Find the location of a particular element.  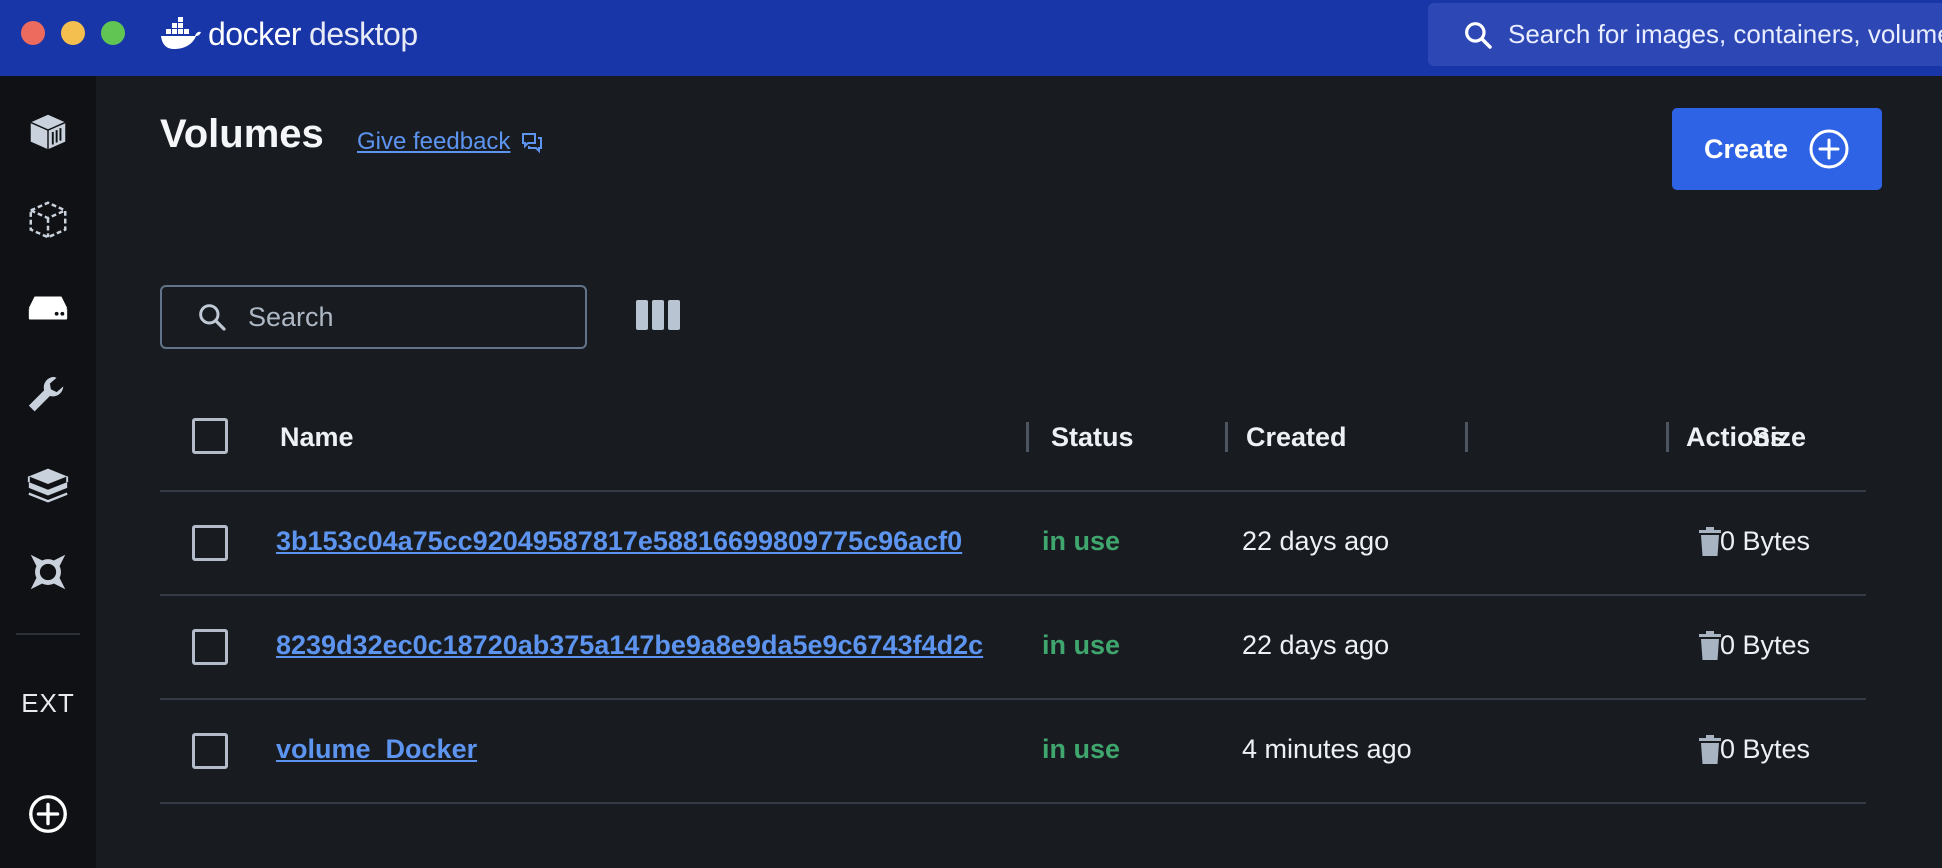

column-settings-button is located at coordinates (658, 317).